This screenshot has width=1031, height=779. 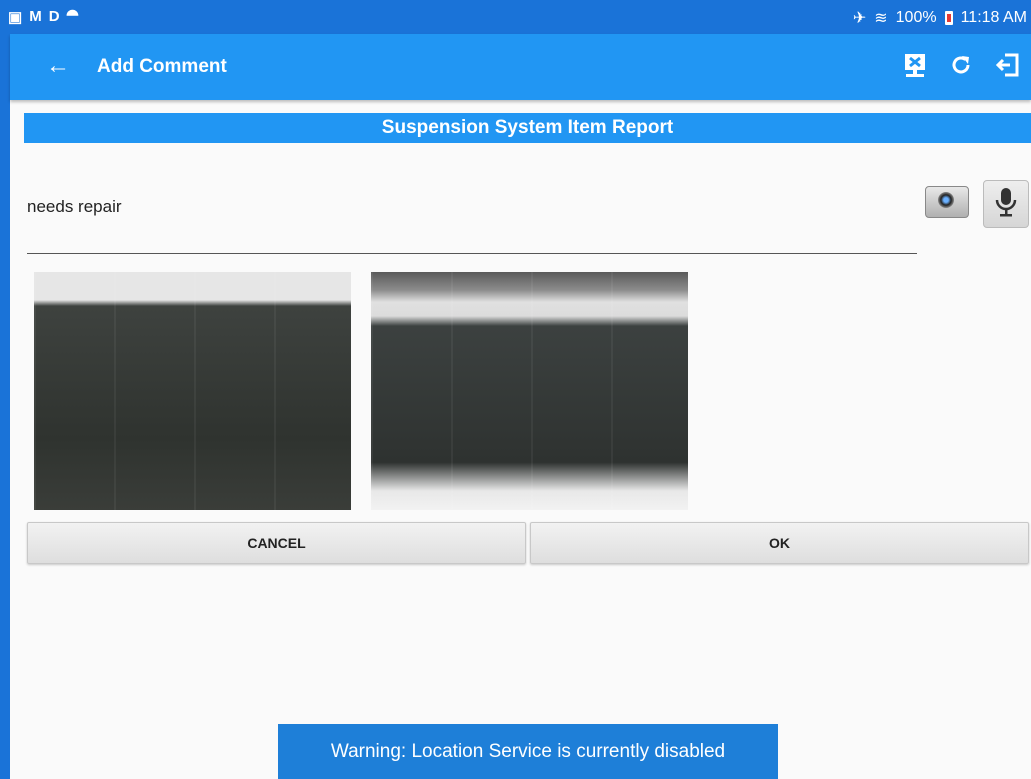 I want to click on refresh-icon, so click(x=961, y=67).